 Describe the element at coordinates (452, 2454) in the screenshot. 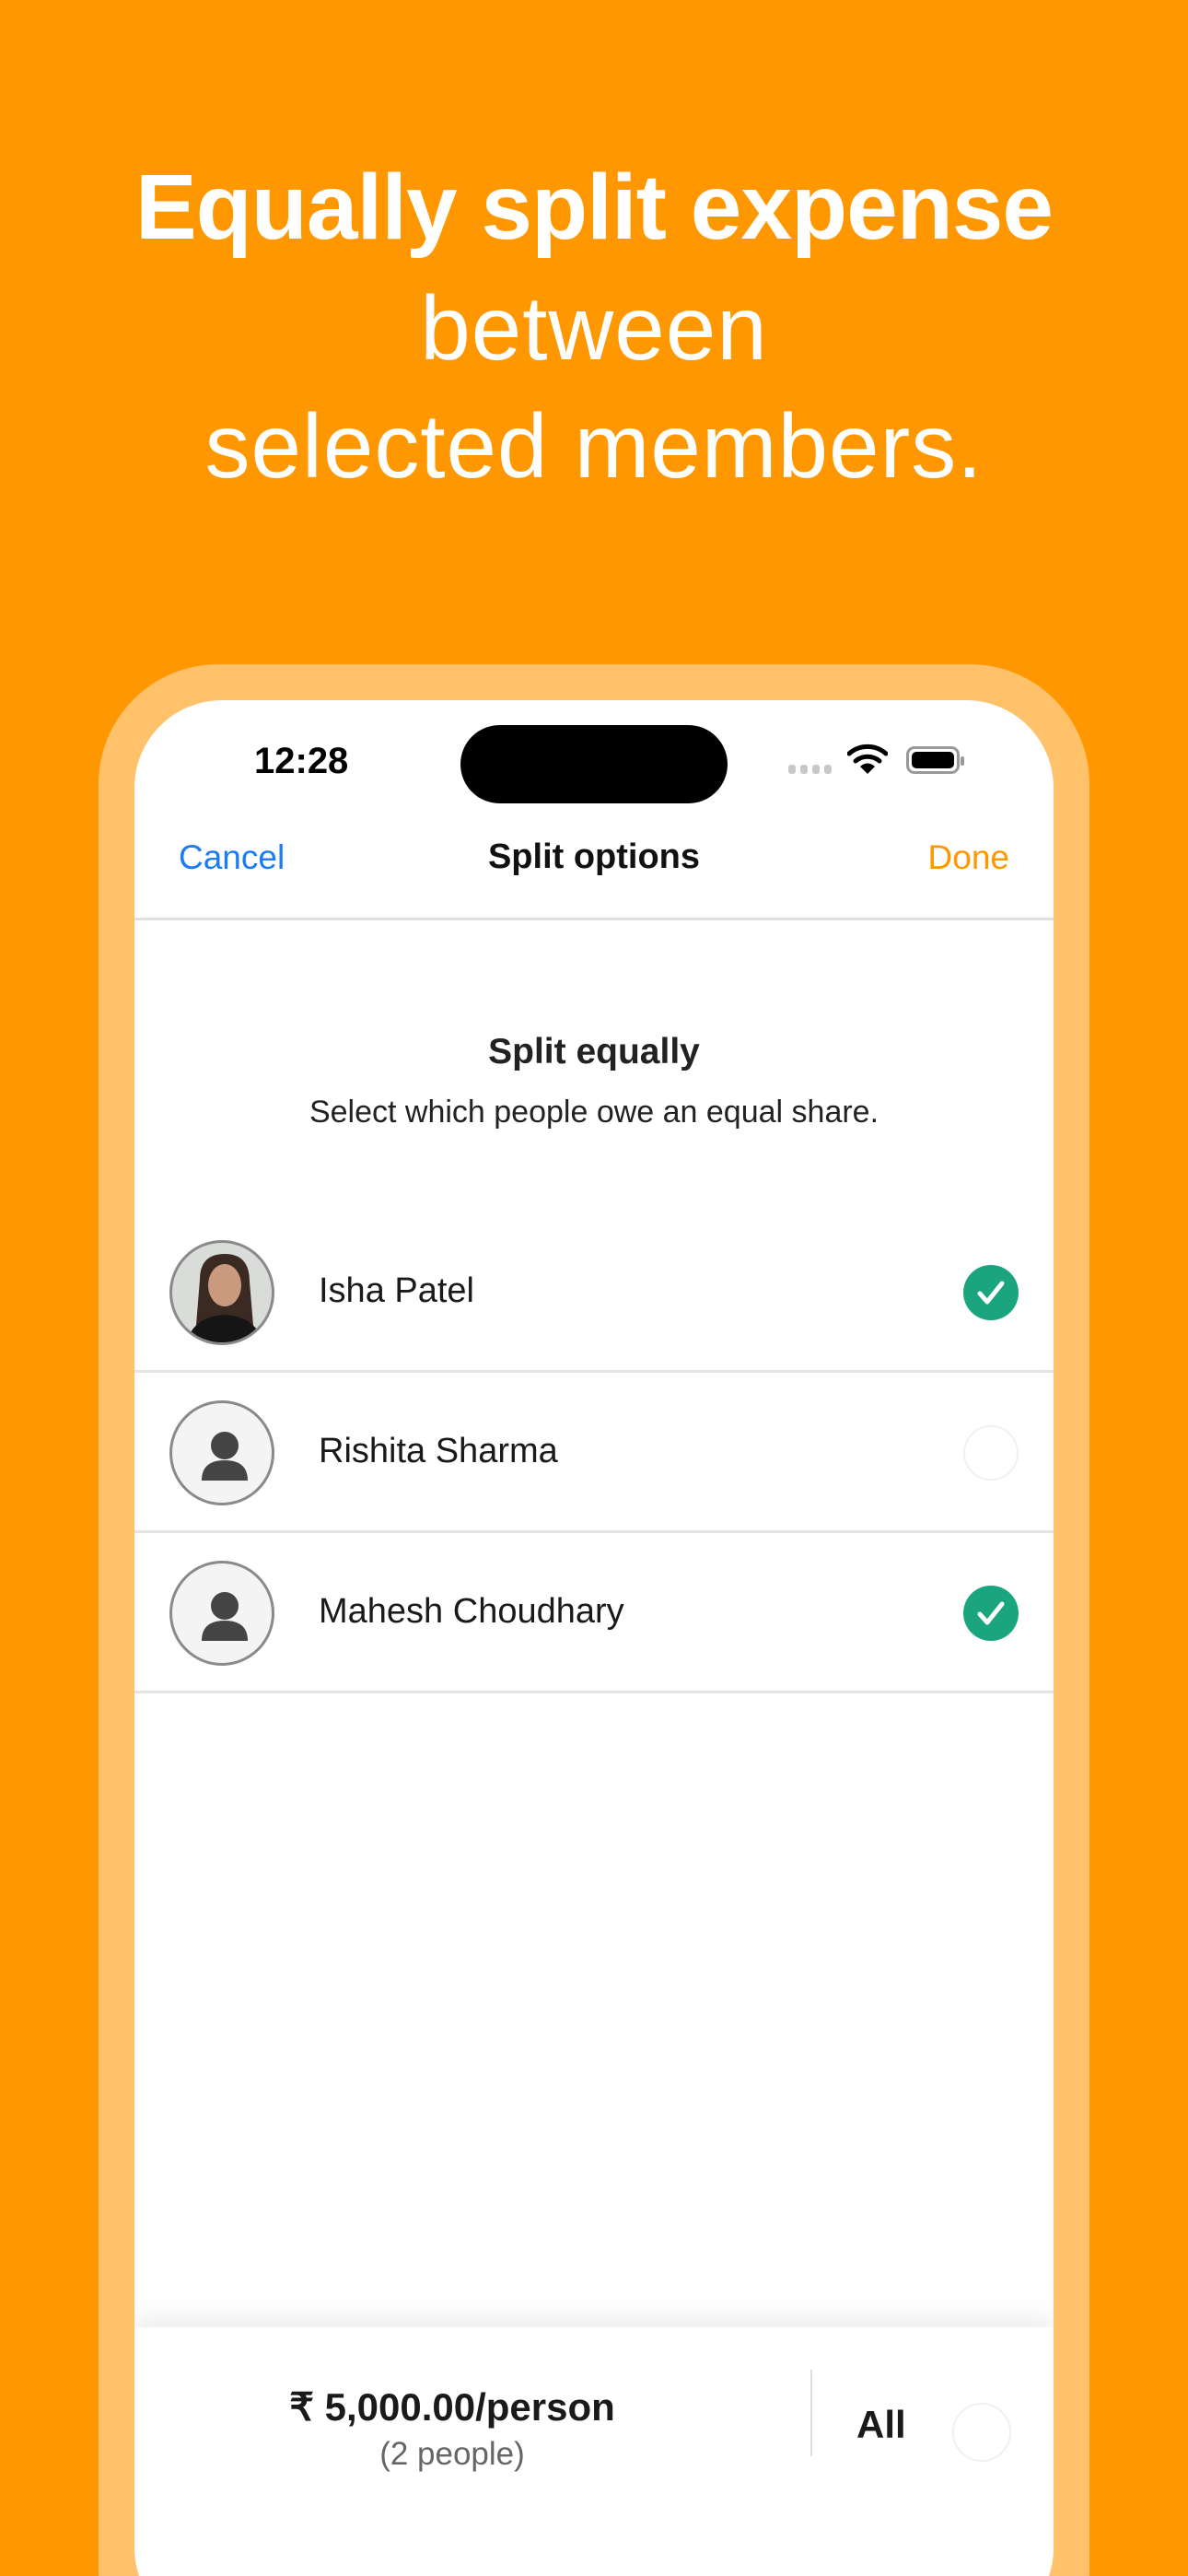

I see `people-count: (2 people)` at that location.